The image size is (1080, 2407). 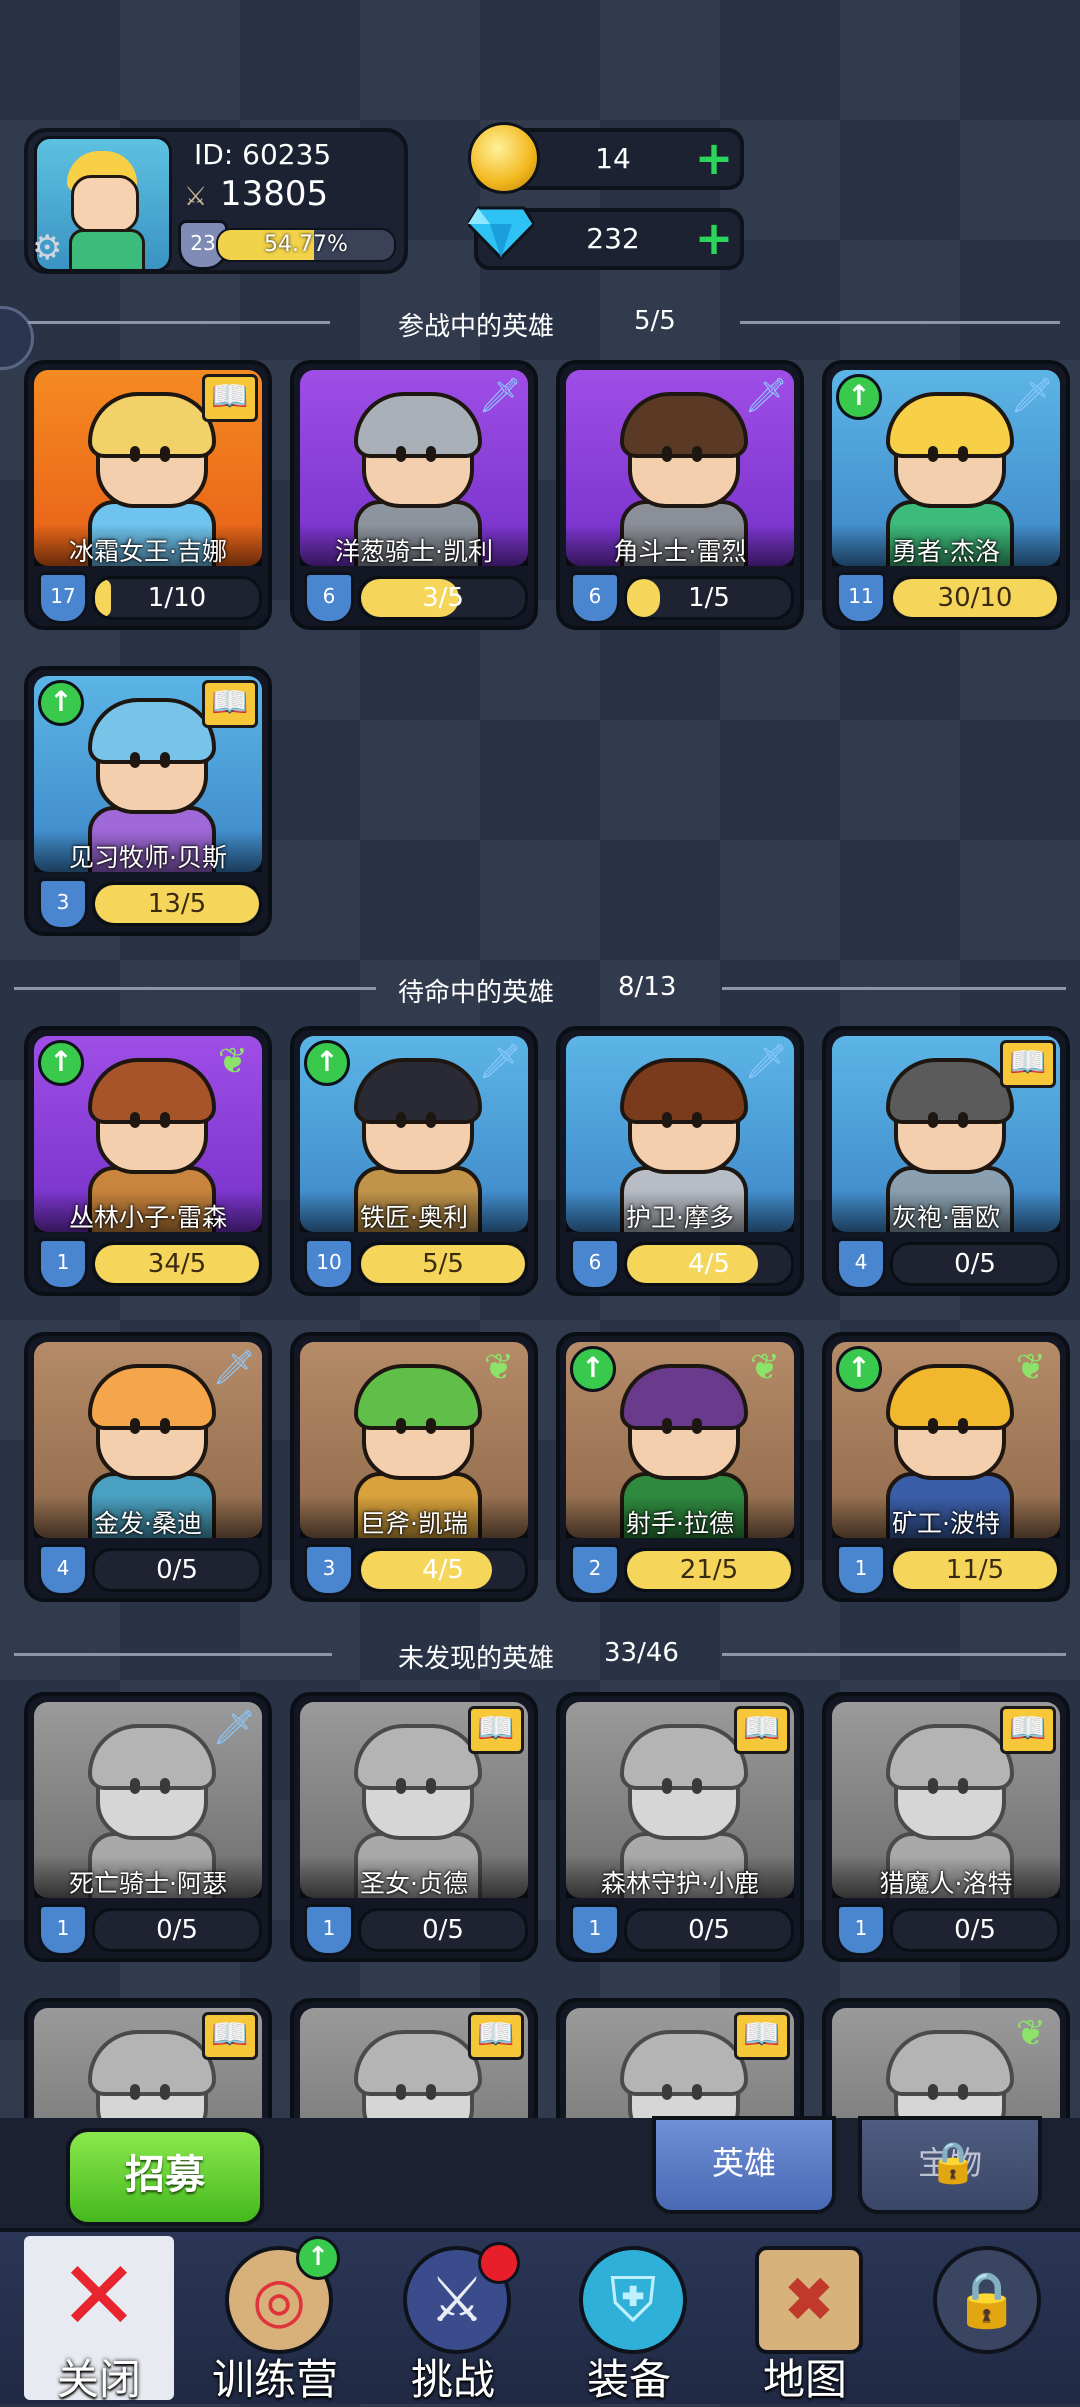 I want to click on hero-card: 📖 猎魔人·洛特 1 0/5, so click(x=946, y=1827).